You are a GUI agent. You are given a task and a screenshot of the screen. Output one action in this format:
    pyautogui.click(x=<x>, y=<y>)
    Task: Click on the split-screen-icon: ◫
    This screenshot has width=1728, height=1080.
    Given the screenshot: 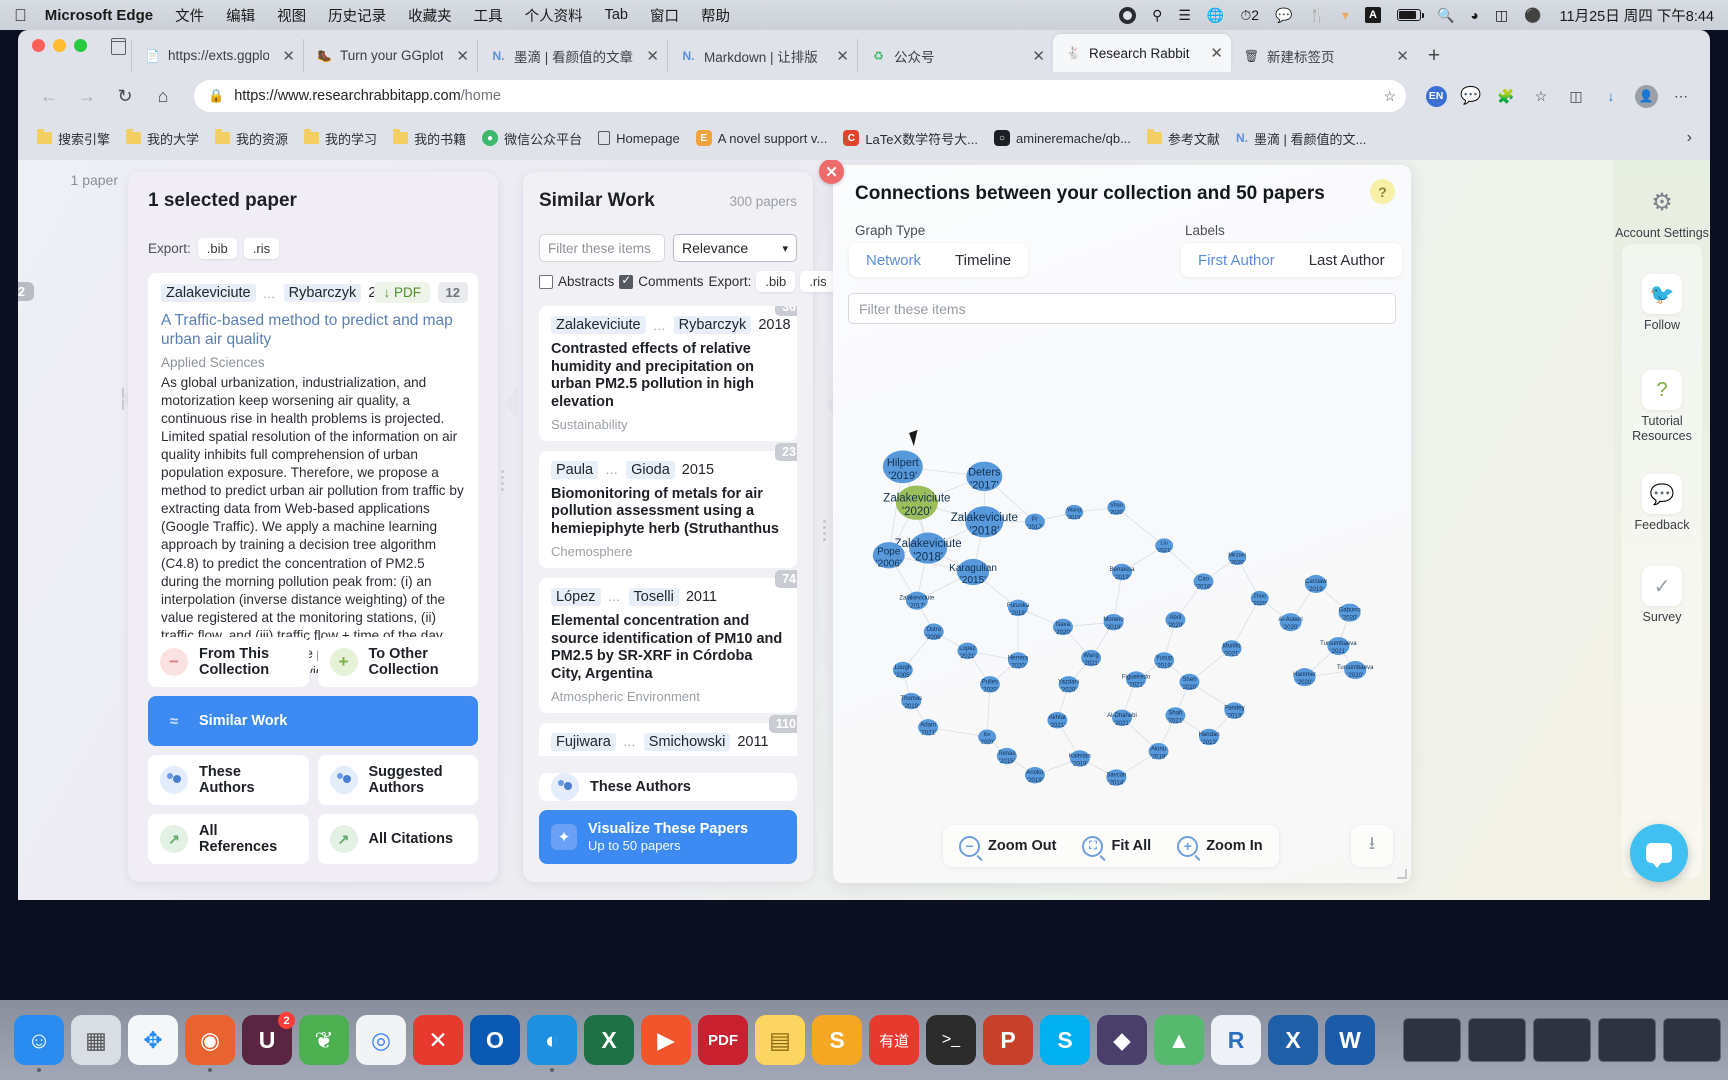 What is the action you would take?
    pyautogui.click(x=1576, y=96)
    